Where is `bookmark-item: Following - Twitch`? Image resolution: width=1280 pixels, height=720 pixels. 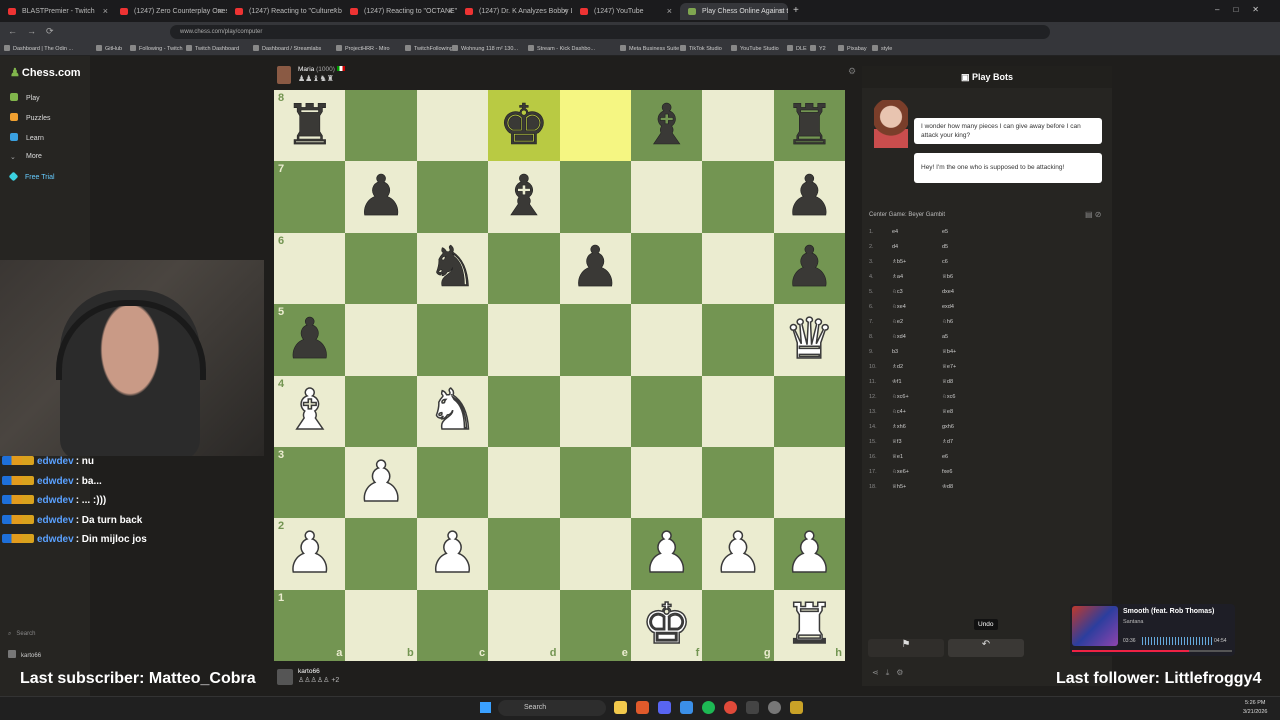
bookmark-item: Following - Twitch is located at coordinates (156, 48).